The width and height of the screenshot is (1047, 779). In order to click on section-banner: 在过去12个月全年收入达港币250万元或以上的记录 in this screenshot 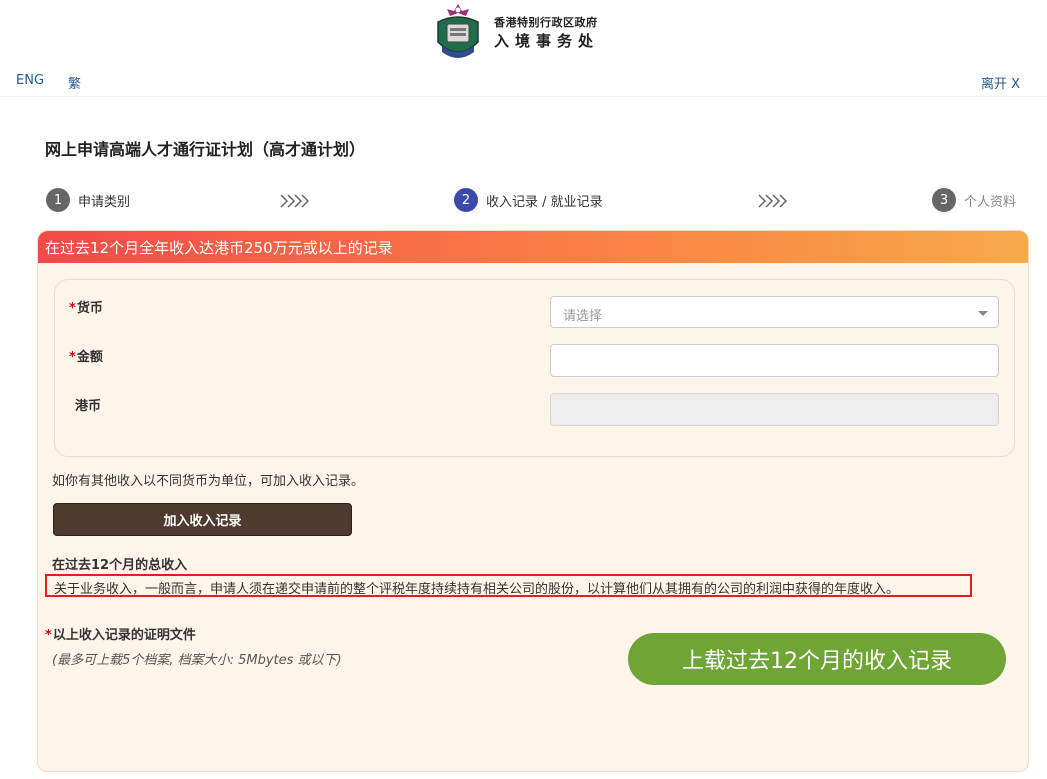, I will do `click(533, 247)`.